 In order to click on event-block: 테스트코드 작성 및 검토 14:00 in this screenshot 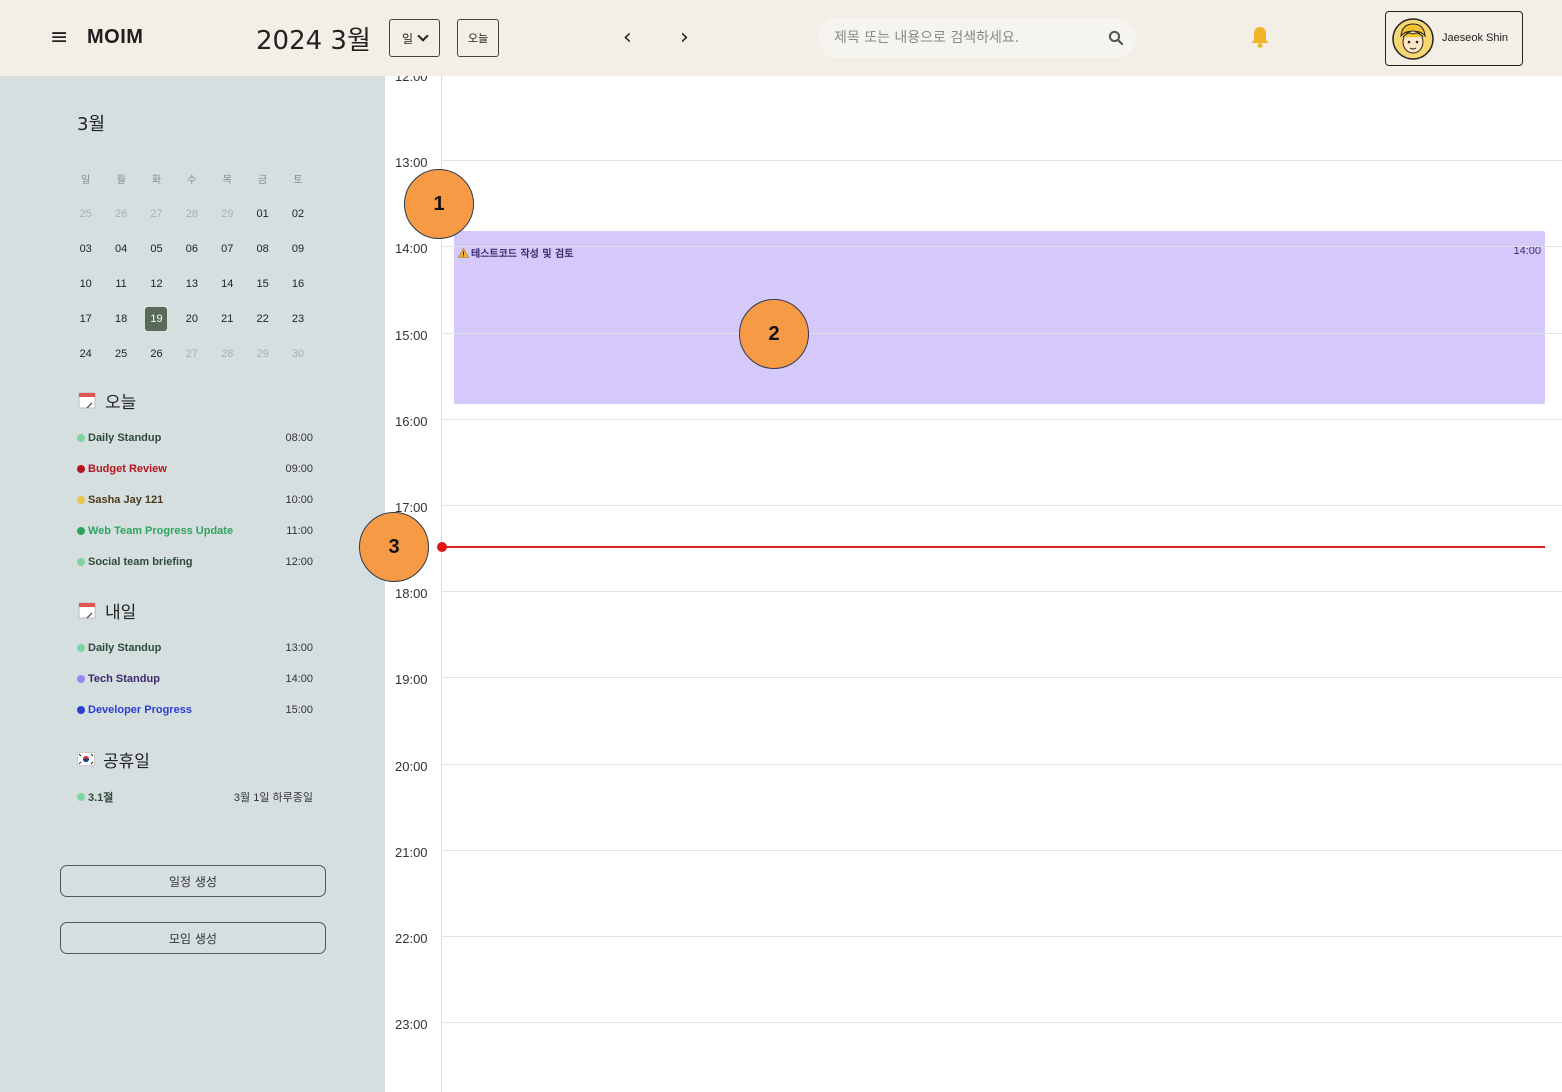, I will do `click(999, 317)`.